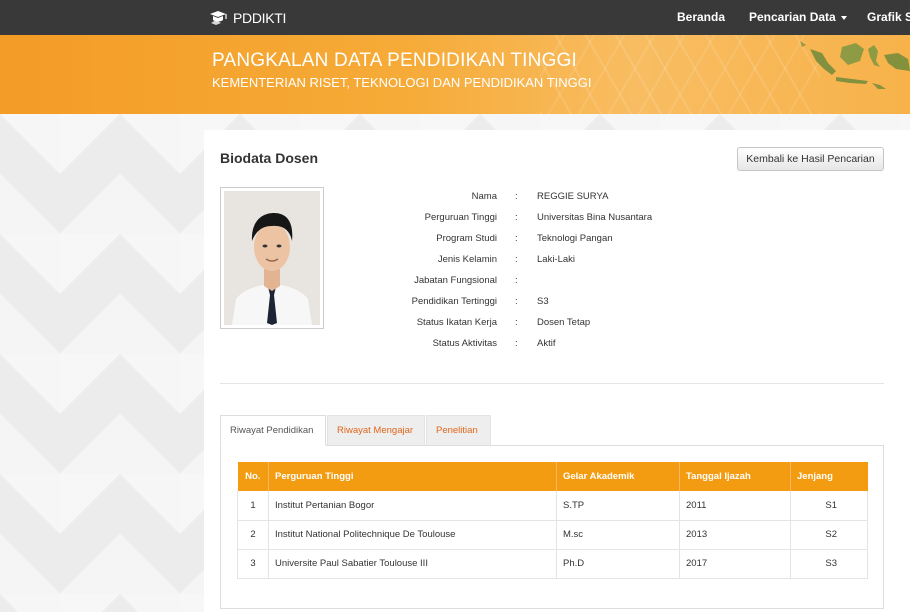 This screenshot has width=910, height=612. I want to click on column-header-tanggal-ijazah: Tanggal Ijazah, so click(735, 476).